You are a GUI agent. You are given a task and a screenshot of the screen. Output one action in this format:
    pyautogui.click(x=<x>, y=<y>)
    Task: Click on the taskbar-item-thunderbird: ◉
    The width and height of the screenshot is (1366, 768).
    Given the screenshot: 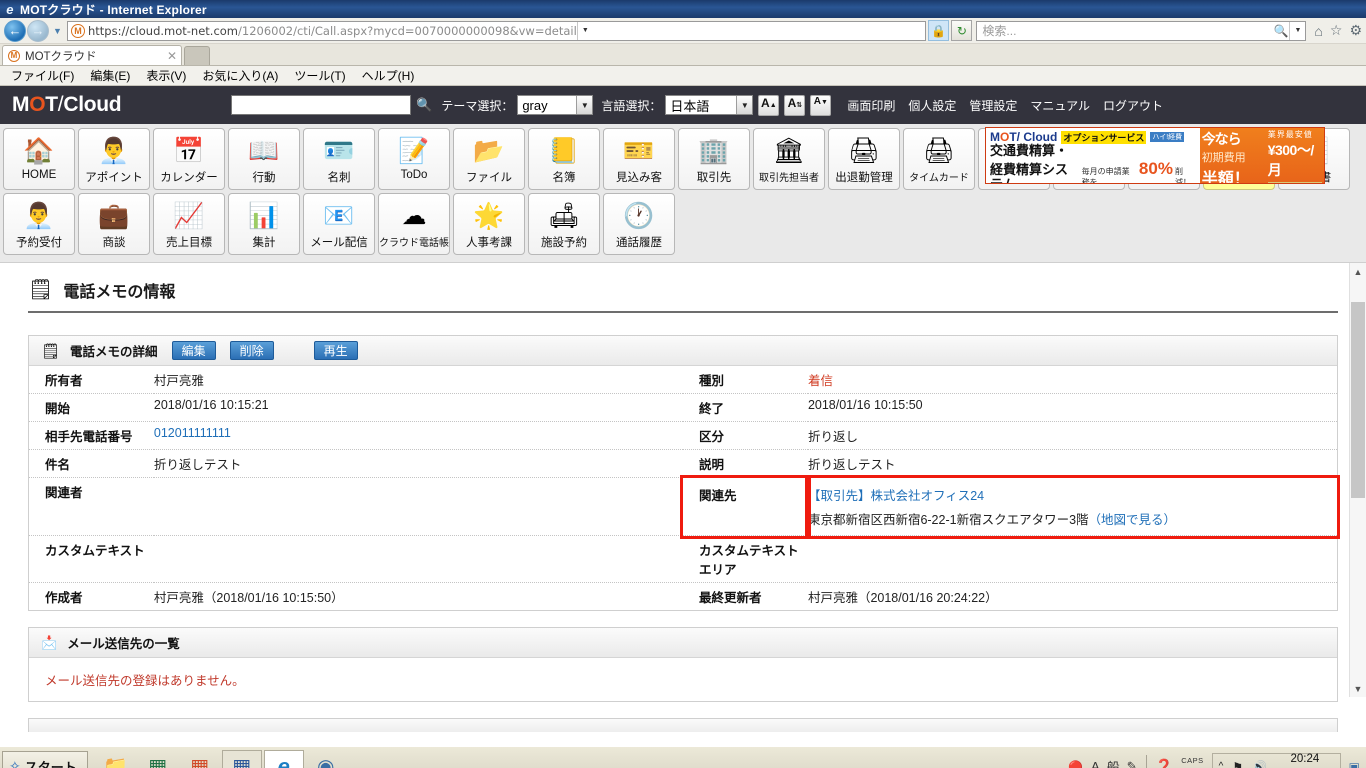 What is the action you would take?
    pyautogui.click(x=326, y=759)
    